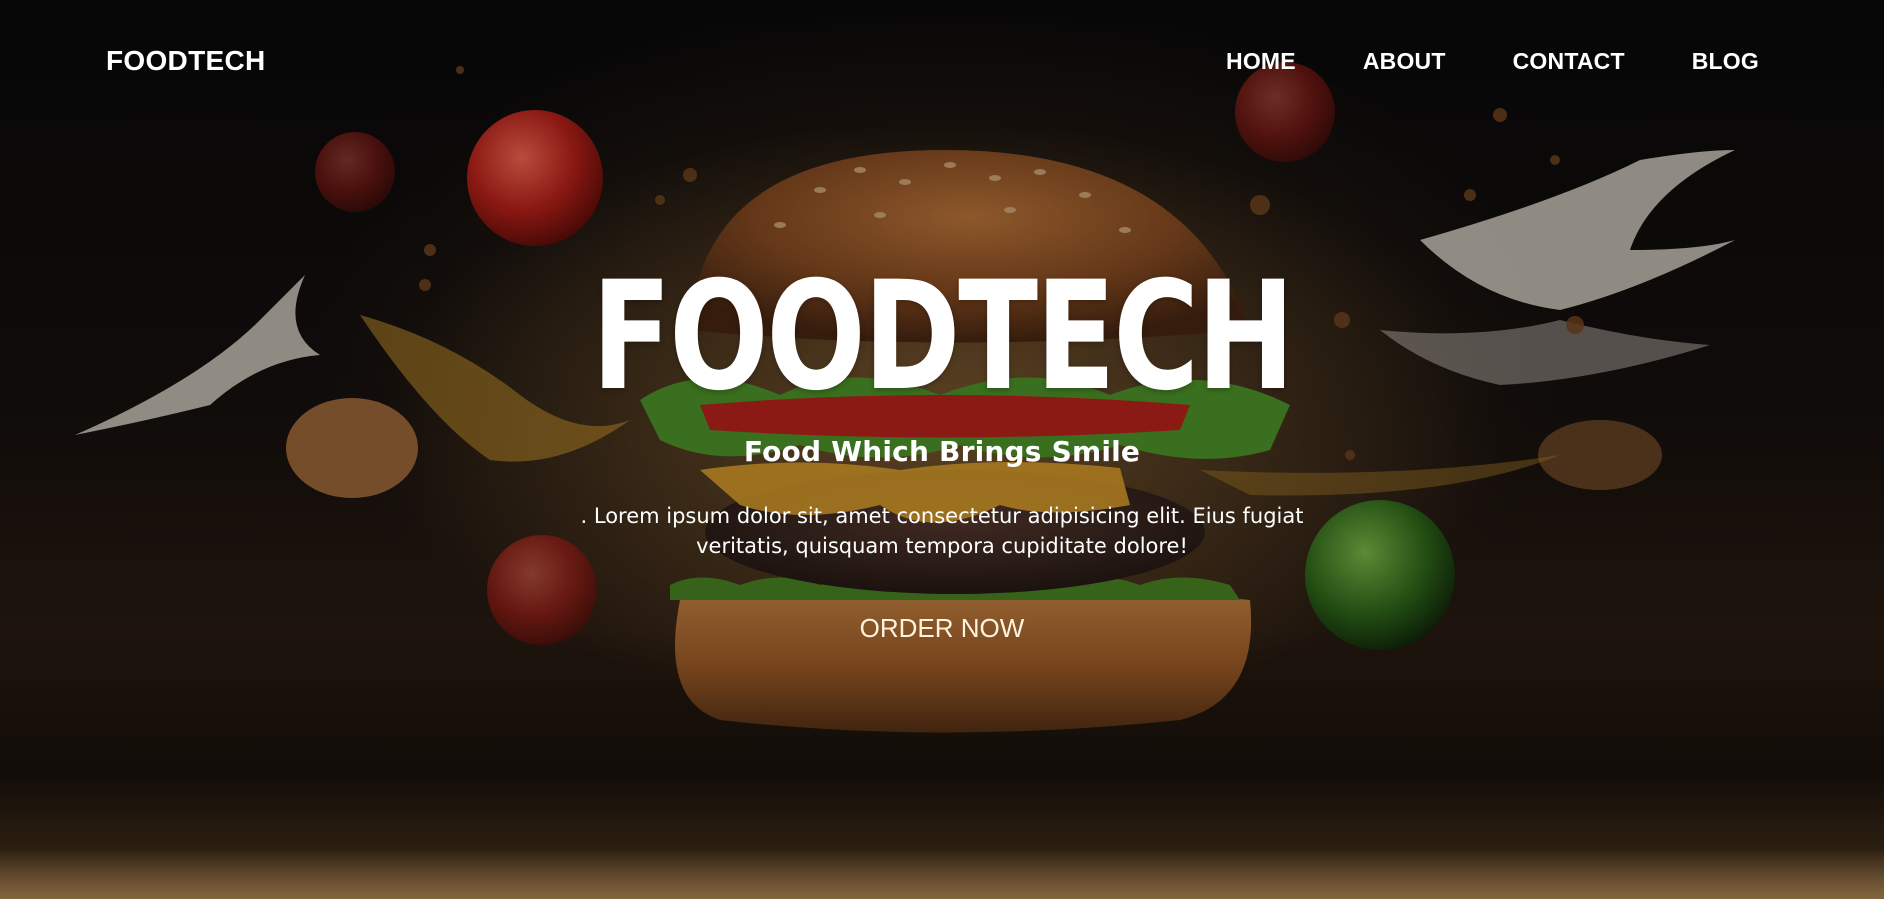 The height and width of the screenshot is (899, 1884). I want to click on nav-link-contact: CONTACT, so click(1569, 61).